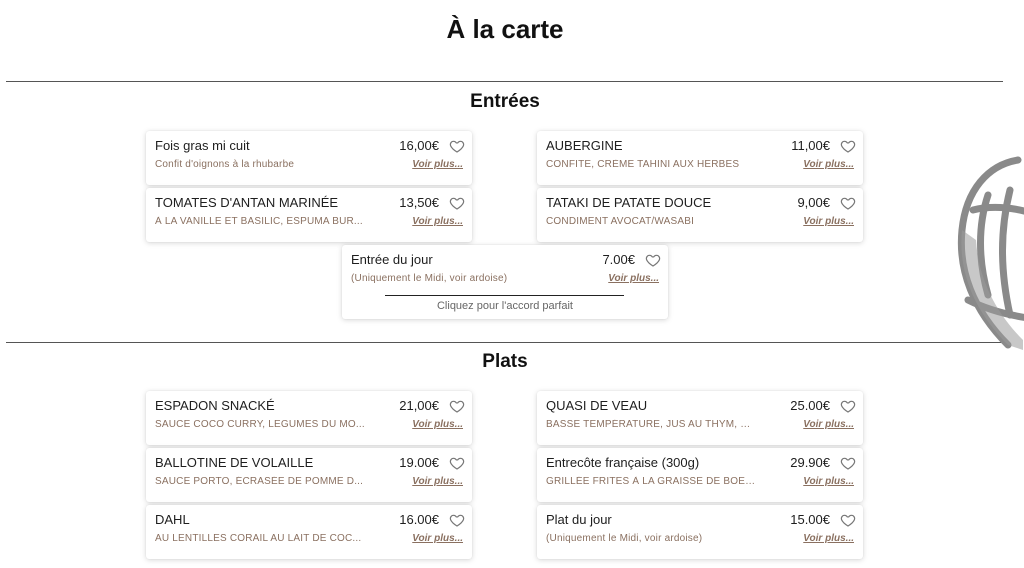 The image size is (1024, 568). I want to click on item-name: AUBERGINE, so click(584, 145).